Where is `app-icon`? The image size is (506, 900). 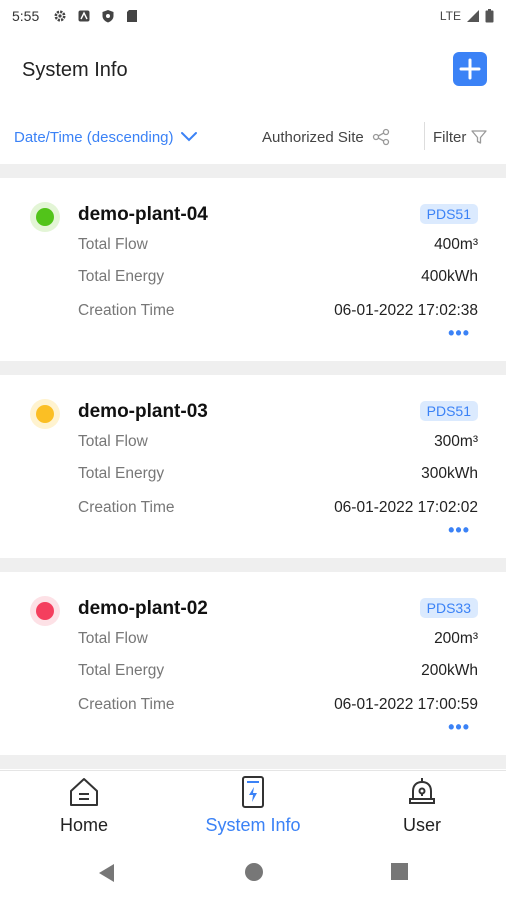 app-icon is located at coordinates (84, 16).